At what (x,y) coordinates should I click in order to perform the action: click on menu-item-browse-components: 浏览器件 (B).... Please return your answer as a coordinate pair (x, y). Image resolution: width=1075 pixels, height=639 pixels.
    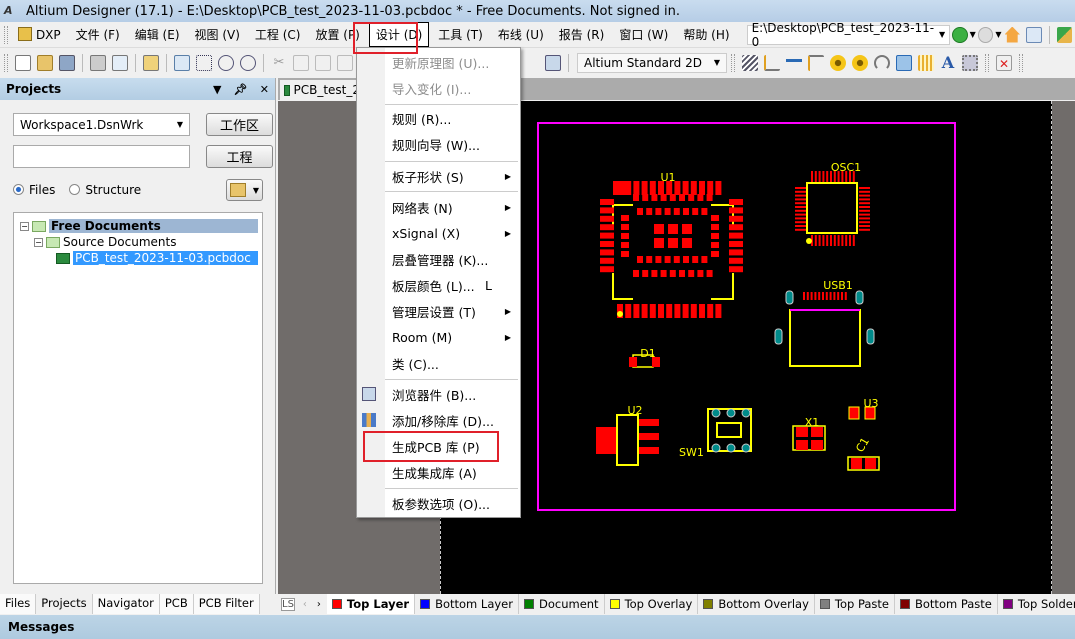
    Looking at the image, I should click on (438, 394).